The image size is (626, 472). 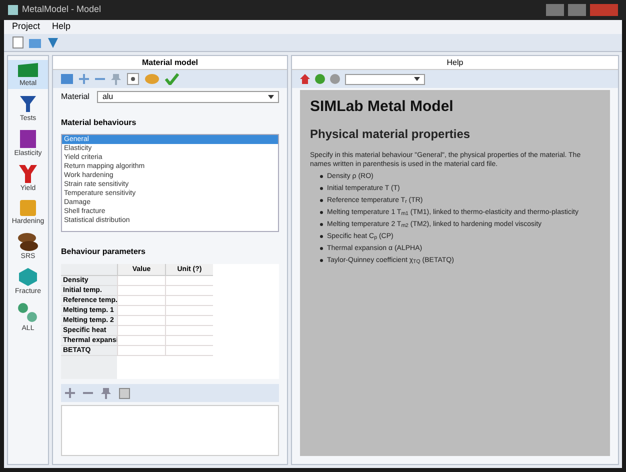 What do you see at coordinates (604, 10) in the screenshot?
I see `close-button` at bounding box center [604, 10].